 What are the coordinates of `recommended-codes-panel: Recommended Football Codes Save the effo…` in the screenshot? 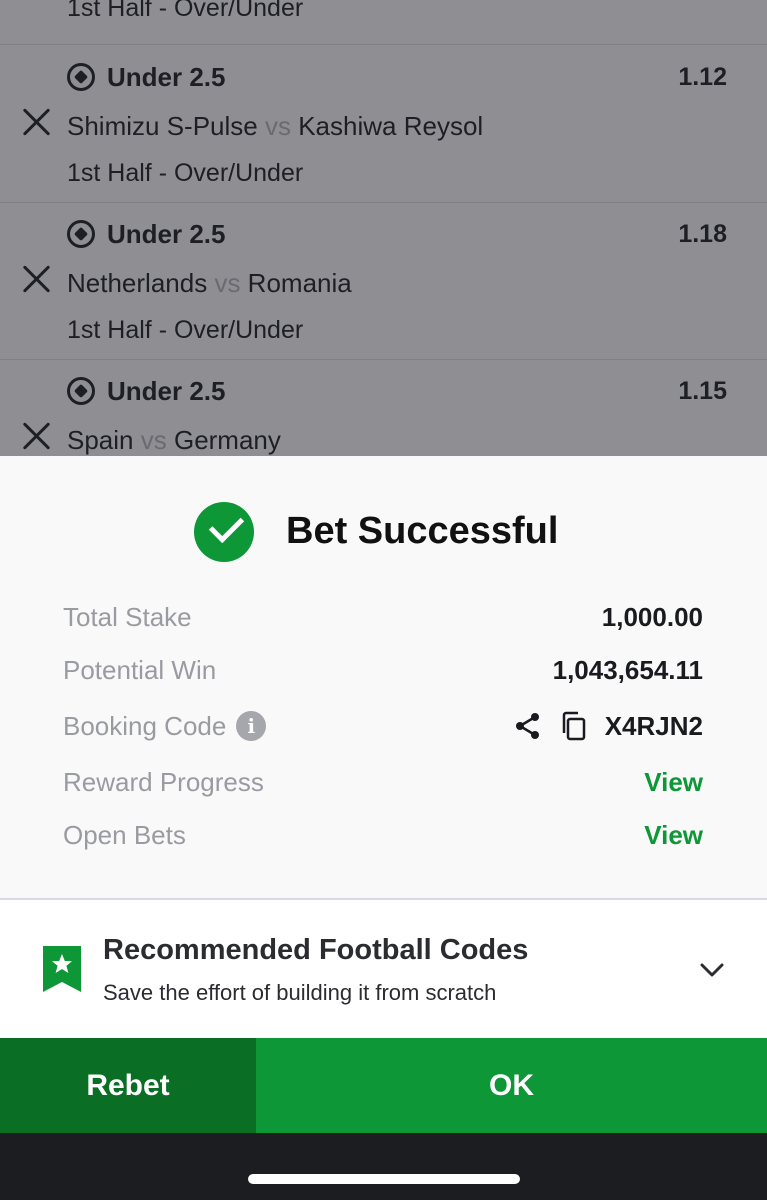 It's located at (383, 969).